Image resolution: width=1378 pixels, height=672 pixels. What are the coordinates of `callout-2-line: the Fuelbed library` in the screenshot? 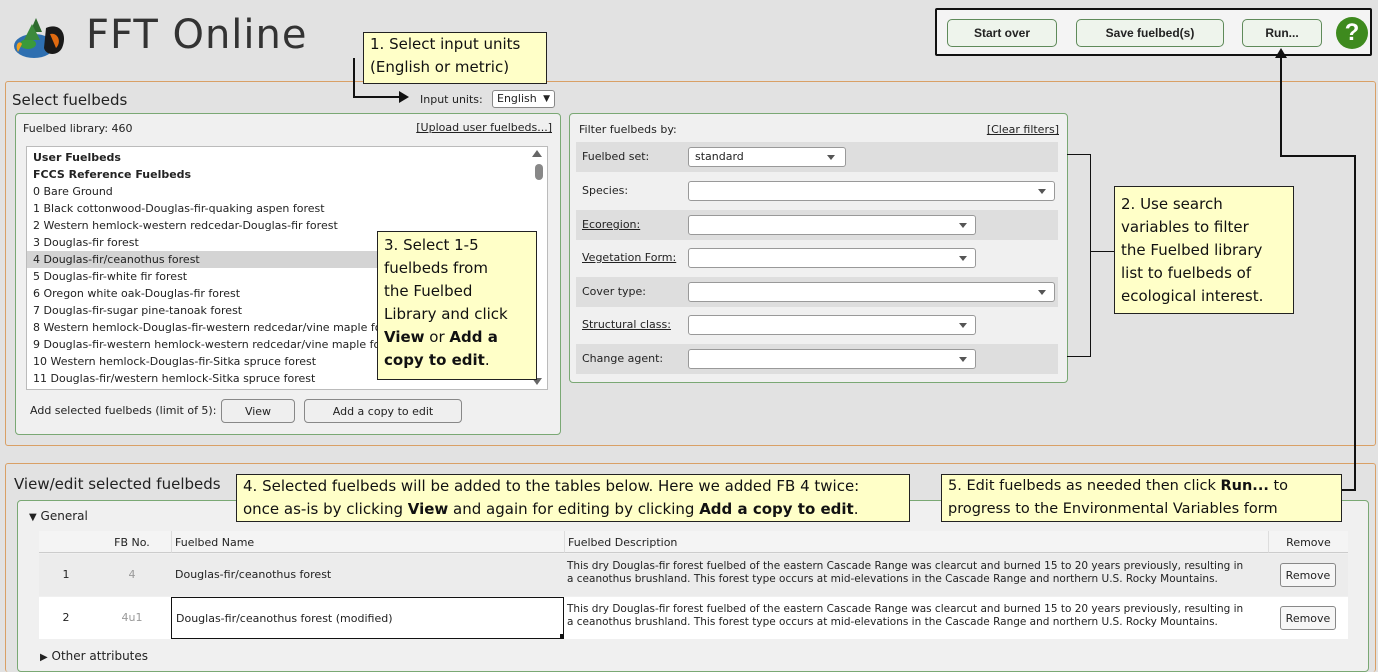 It's located at (1192, 250).